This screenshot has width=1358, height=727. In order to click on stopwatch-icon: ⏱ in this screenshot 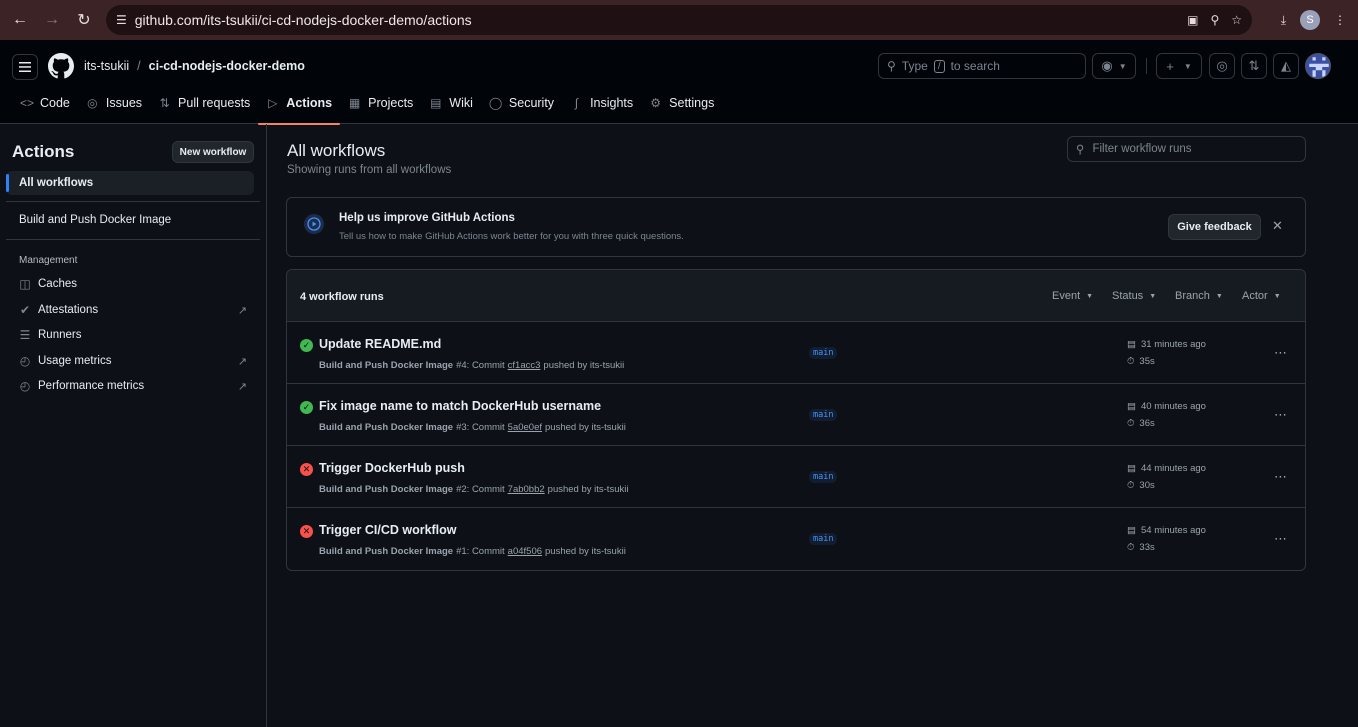, I will do `click(1131, 547)`.